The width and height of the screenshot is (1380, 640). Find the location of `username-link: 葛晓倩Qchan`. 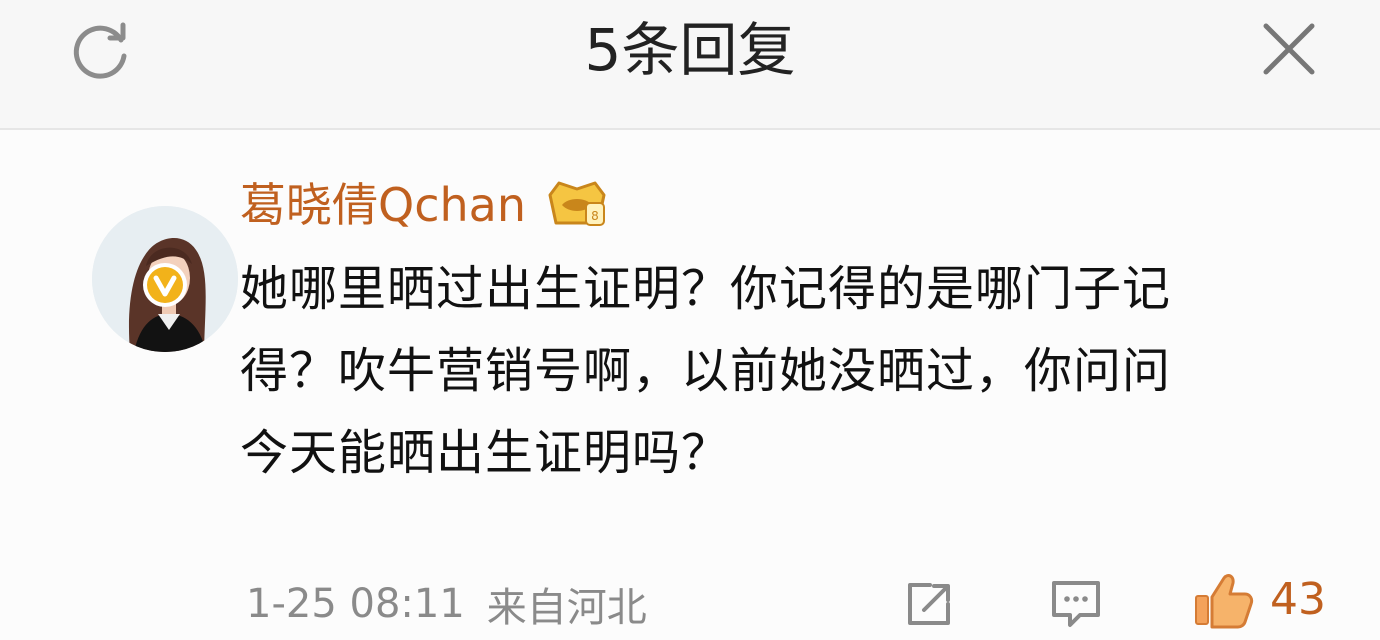

username-link: 葛晓倩Qchan is located at coordinates (383, 205).